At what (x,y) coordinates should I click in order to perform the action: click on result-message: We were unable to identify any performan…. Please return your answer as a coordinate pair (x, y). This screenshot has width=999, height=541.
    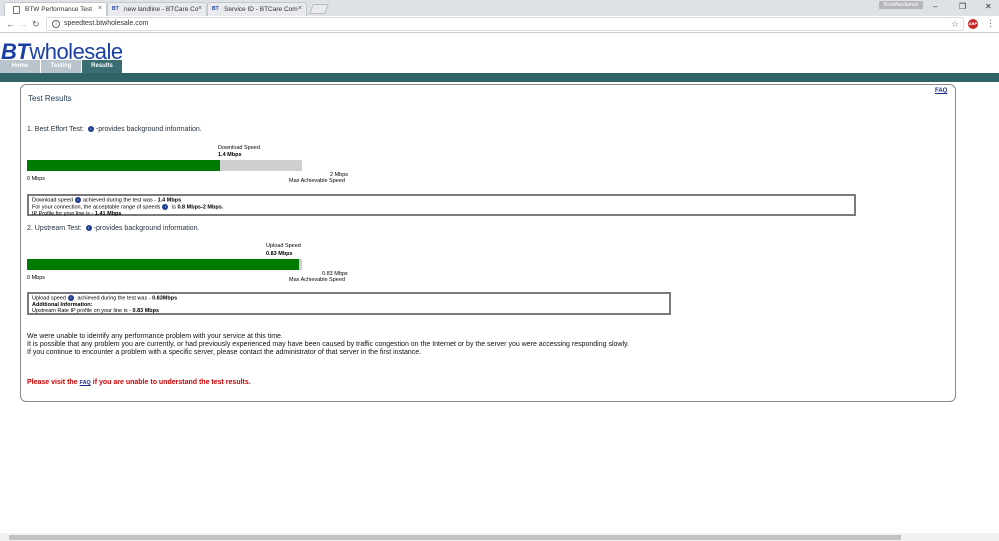
    Looking at the image, I should click on (328, 345).